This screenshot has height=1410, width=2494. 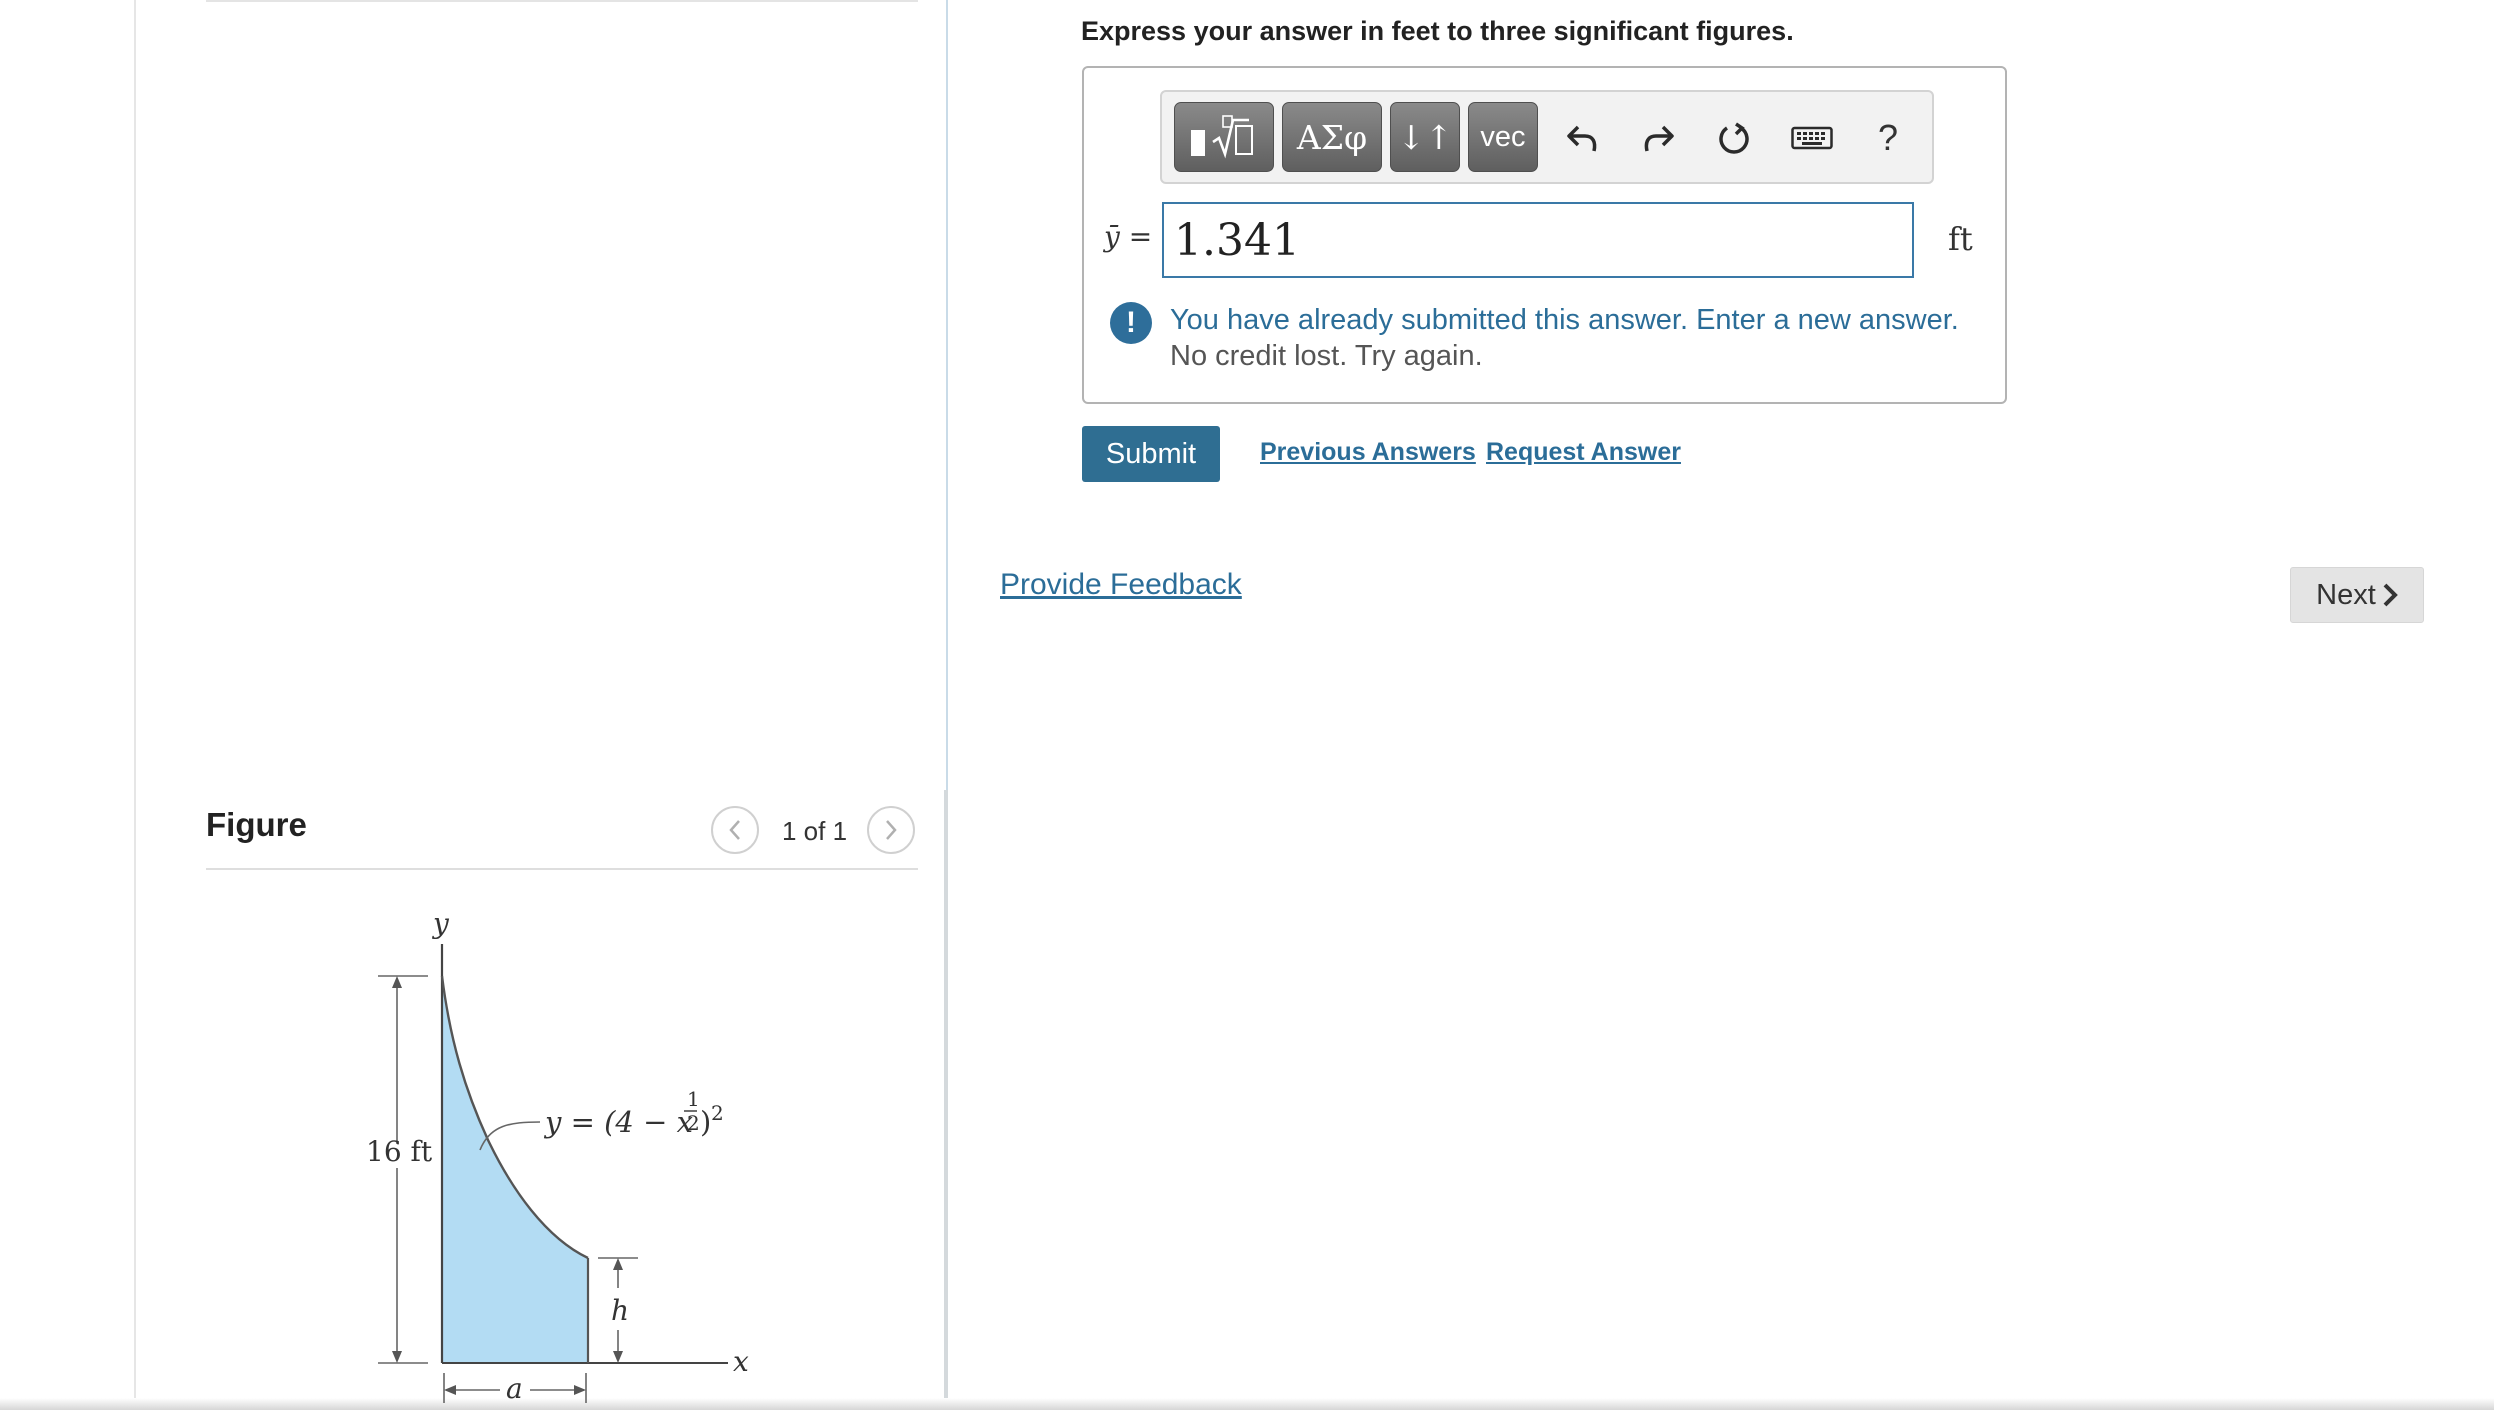 What do you see at coordinates (397, 982) in the screenshot?
I see `height-arrow-top` at bounding box center [397, 982].